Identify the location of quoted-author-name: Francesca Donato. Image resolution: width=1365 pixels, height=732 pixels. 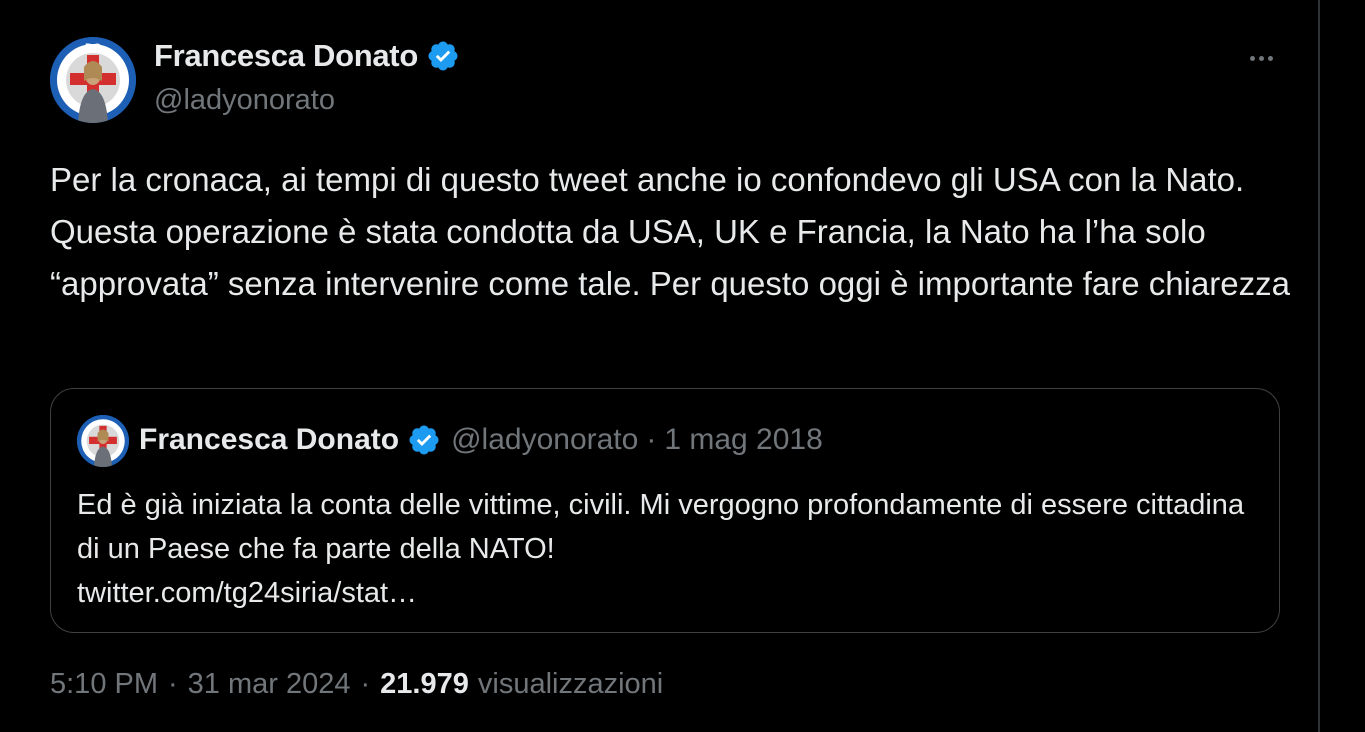
(269, 440).